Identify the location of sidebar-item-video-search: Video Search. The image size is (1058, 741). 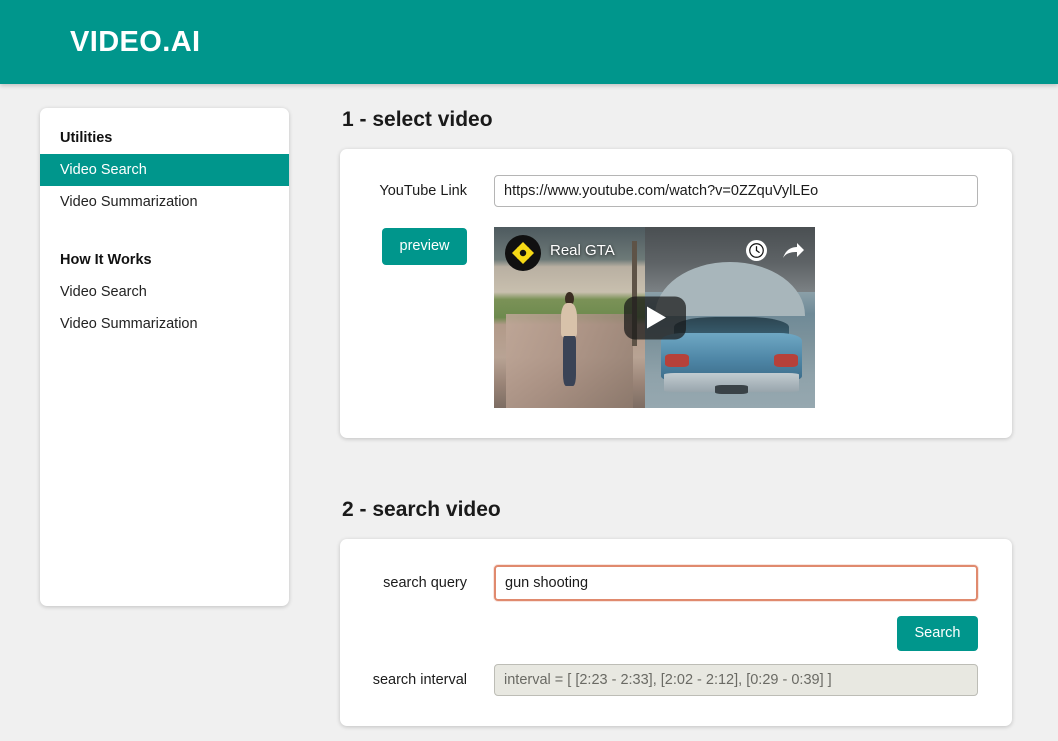
(164, 170).